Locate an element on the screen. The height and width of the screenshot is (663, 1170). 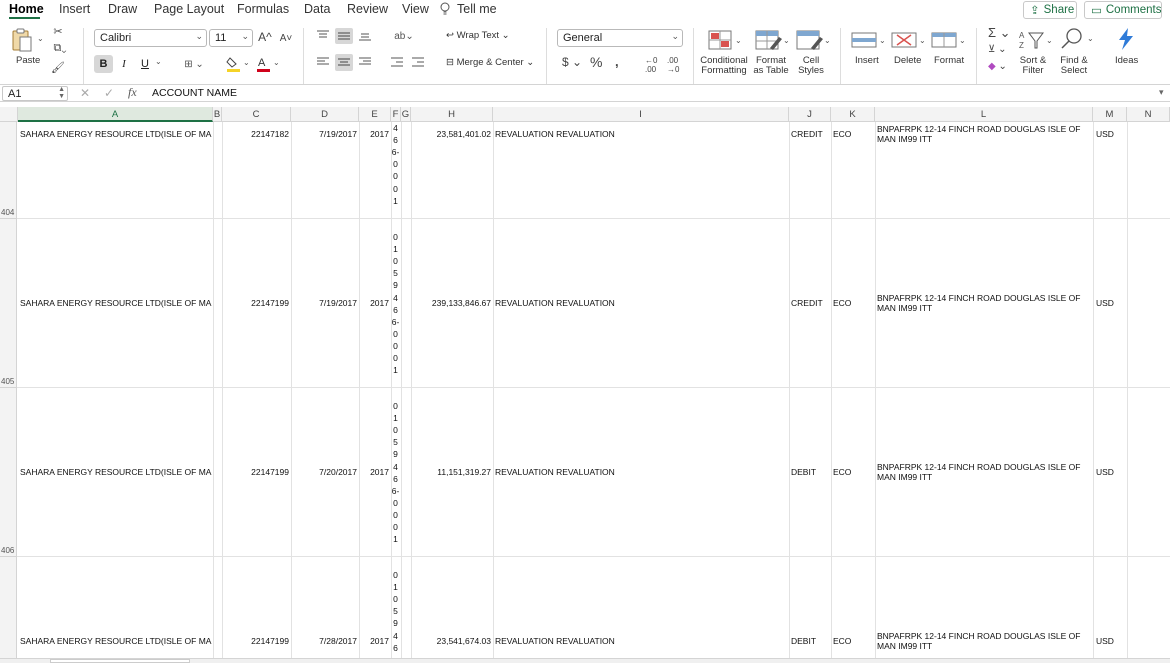
italic-button: I is located at coordinates (124, 64).